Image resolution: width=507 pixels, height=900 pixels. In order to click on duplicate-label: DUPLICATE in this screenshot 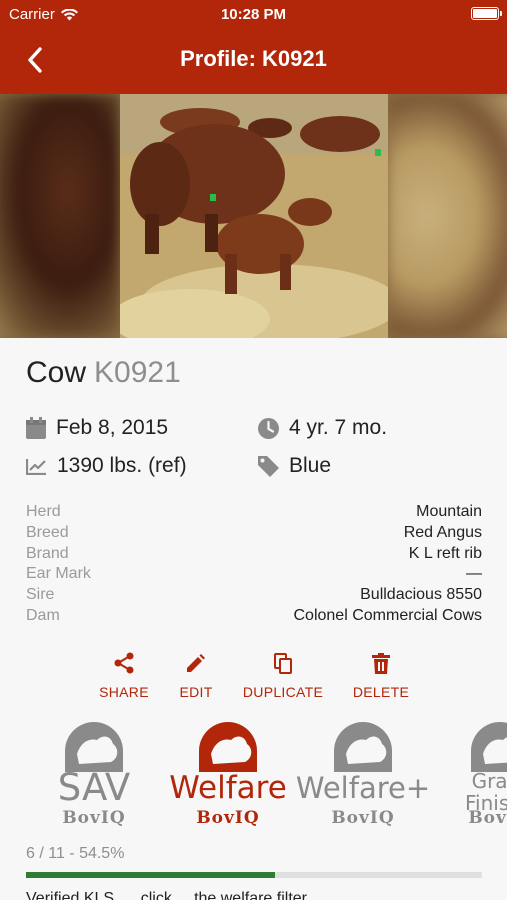, I will do `click(283, 692)`.